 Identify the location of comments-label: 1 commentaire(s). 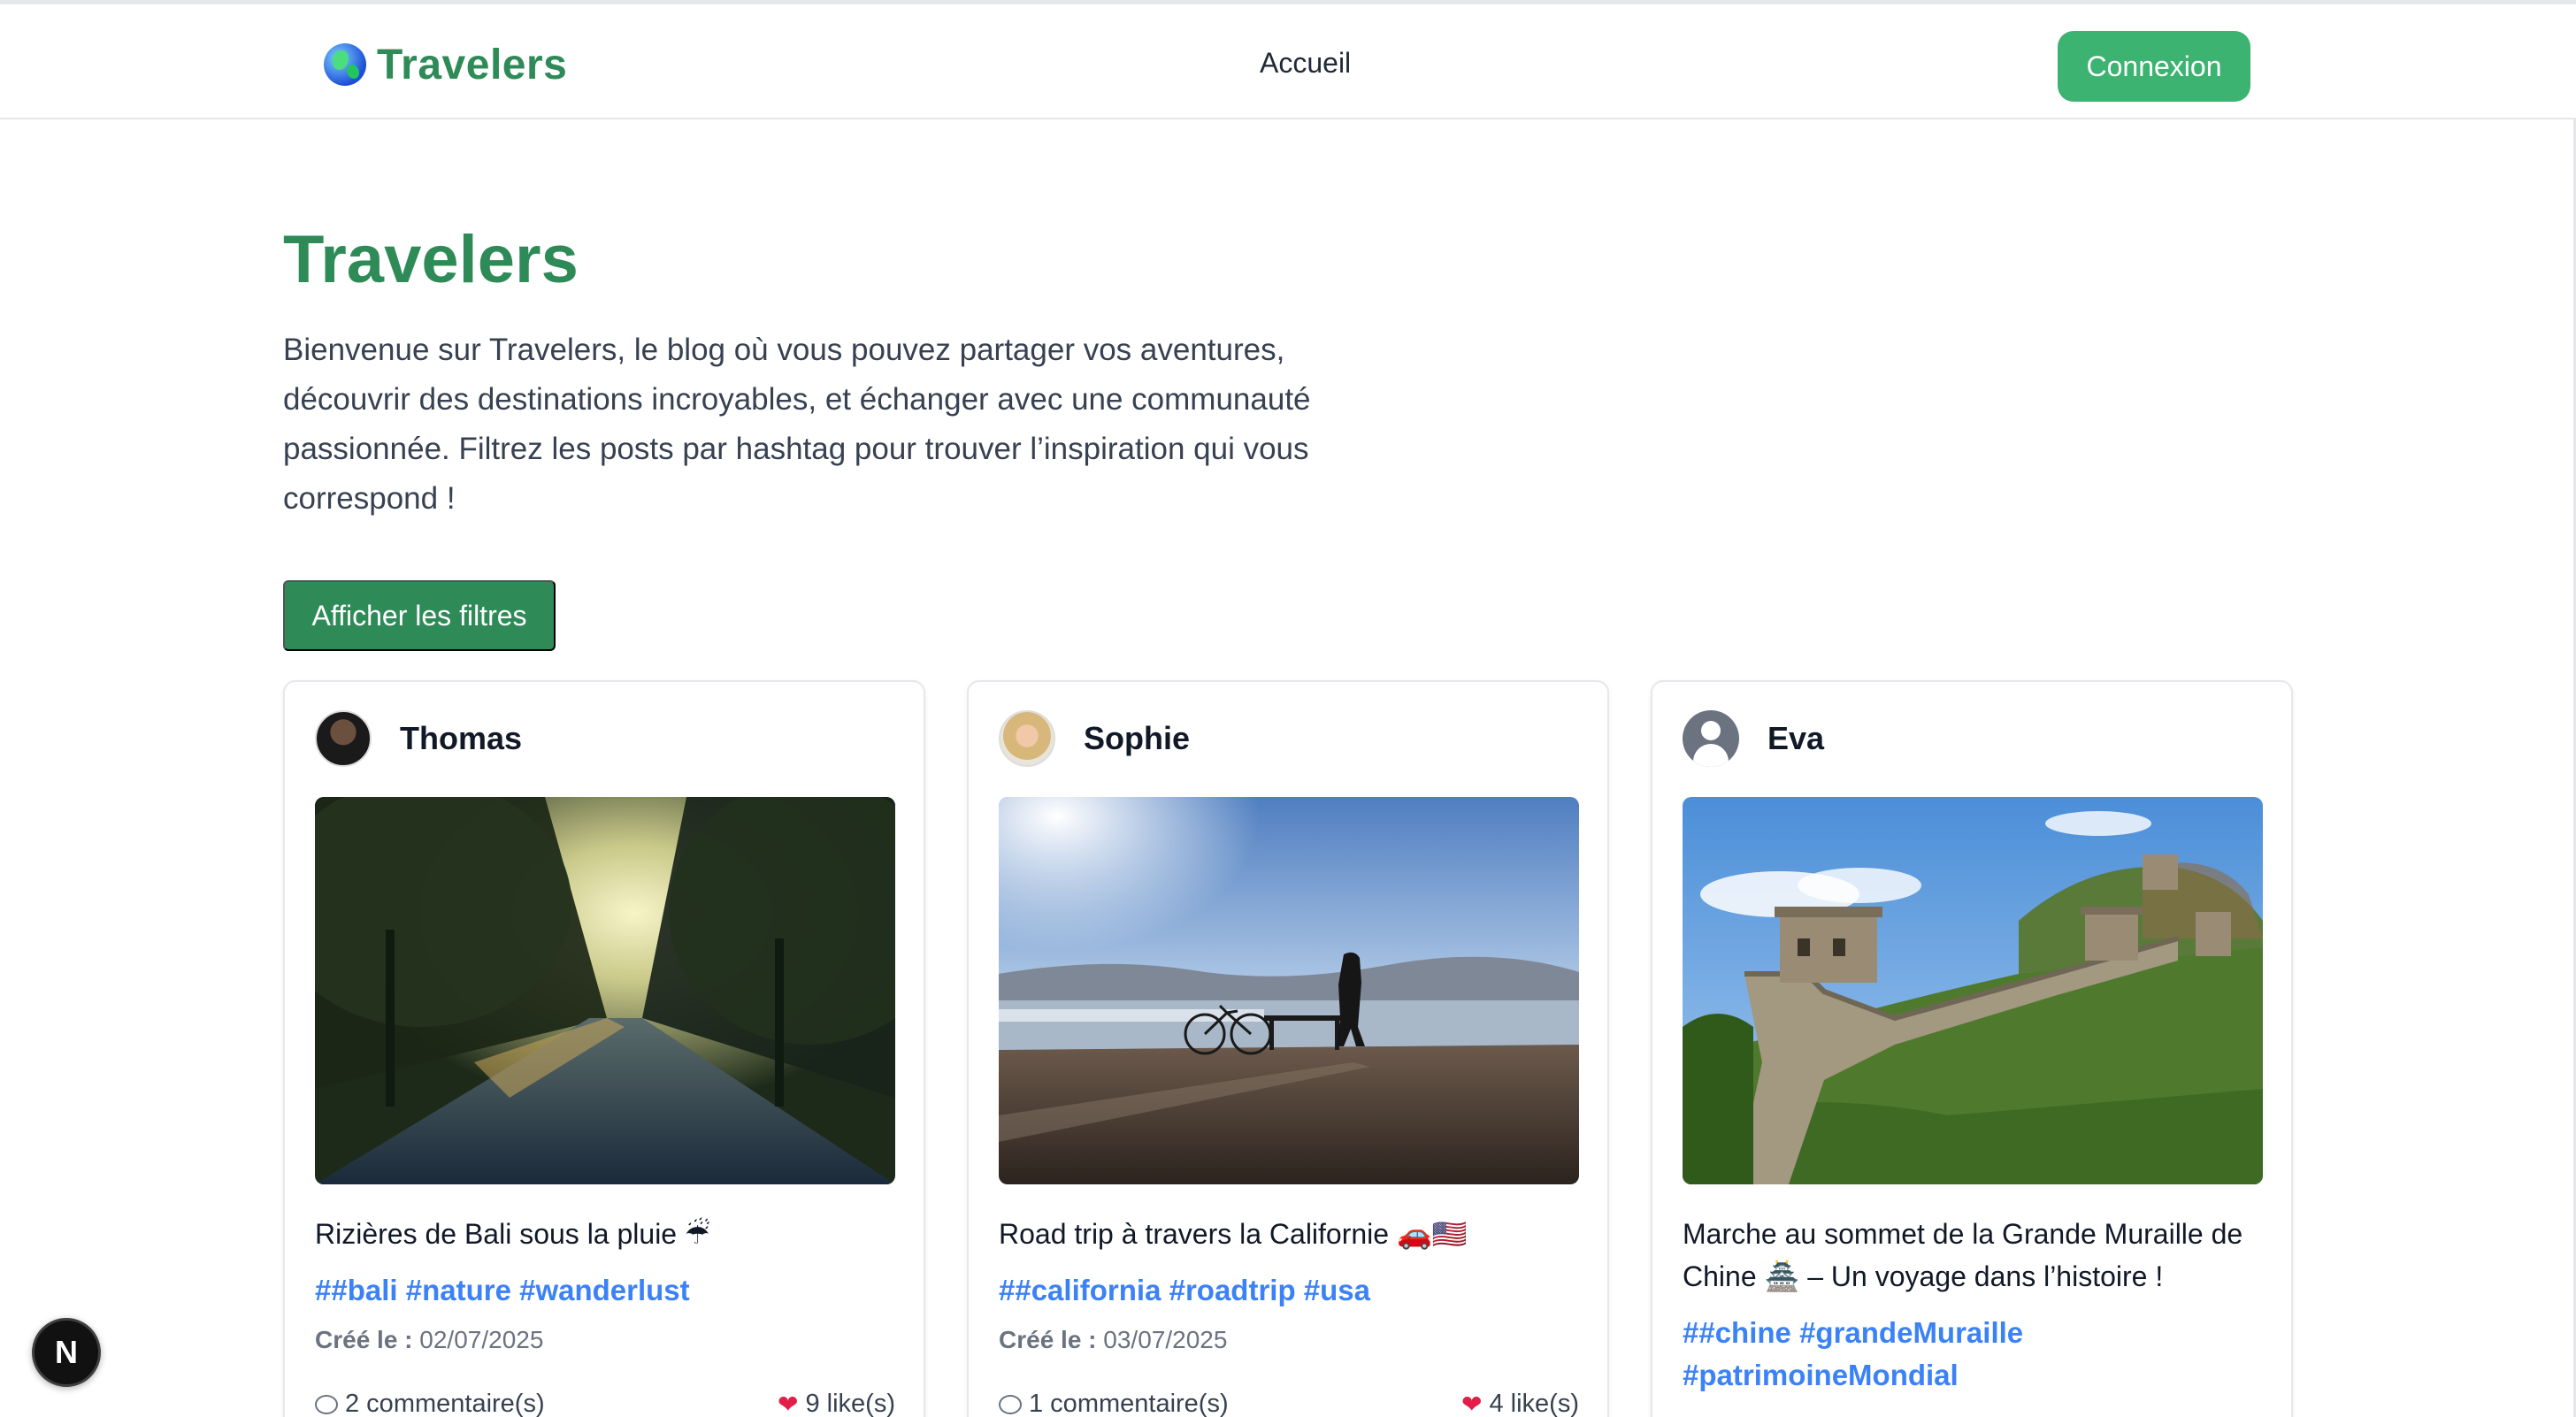
(1129, 1403).